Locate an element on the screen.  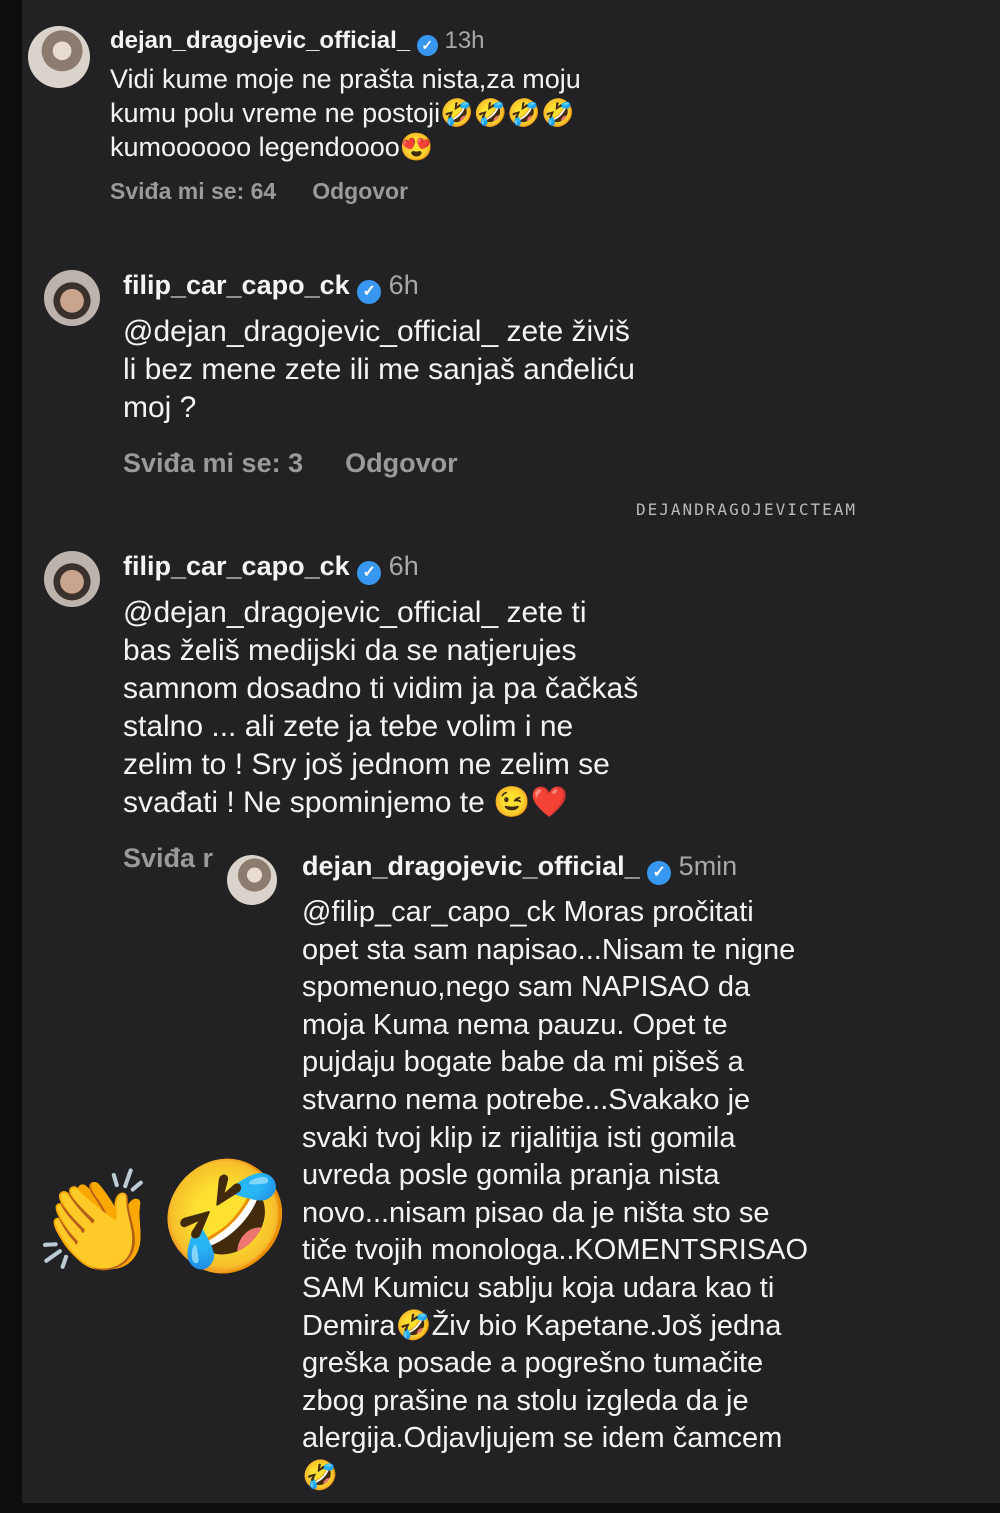
timestamp: 5min is located at coordinates (708, 866).